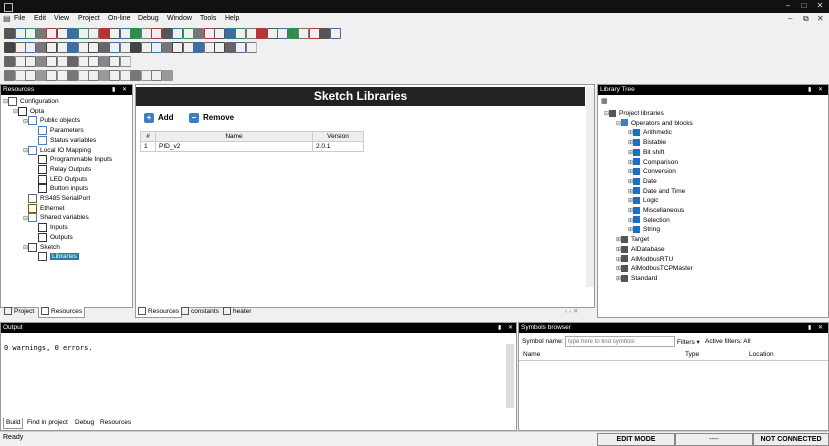 The height and width of the screenshot is (446, 829). Describe the element at coordinates (84, 423) in the screenshot. I see `tab-debug: Debug` at that location.